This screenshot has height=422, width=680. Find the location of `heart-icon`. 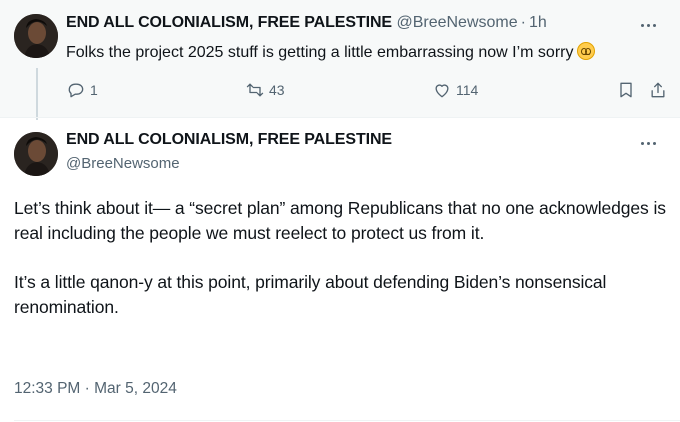

heart-icon is located at coordinates (442, 91).